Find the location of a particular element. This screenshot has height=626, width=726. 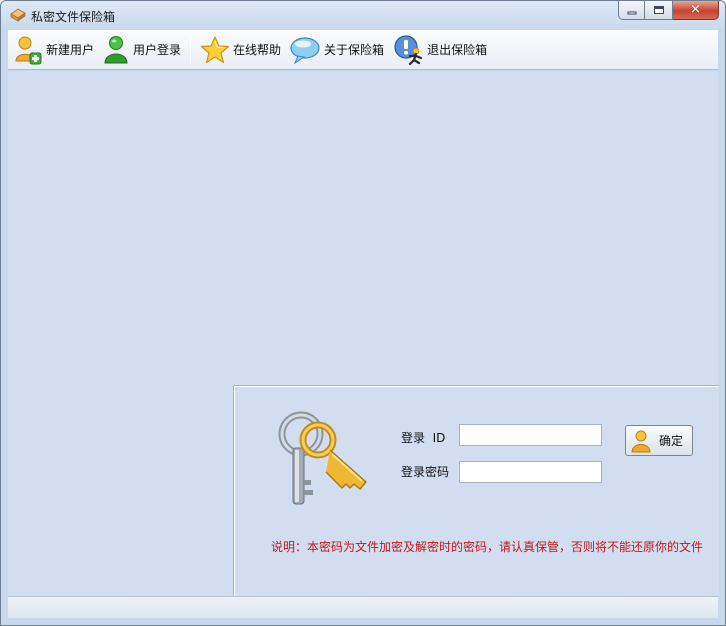

close-button: ✕ is located at coordinates (696, 10).